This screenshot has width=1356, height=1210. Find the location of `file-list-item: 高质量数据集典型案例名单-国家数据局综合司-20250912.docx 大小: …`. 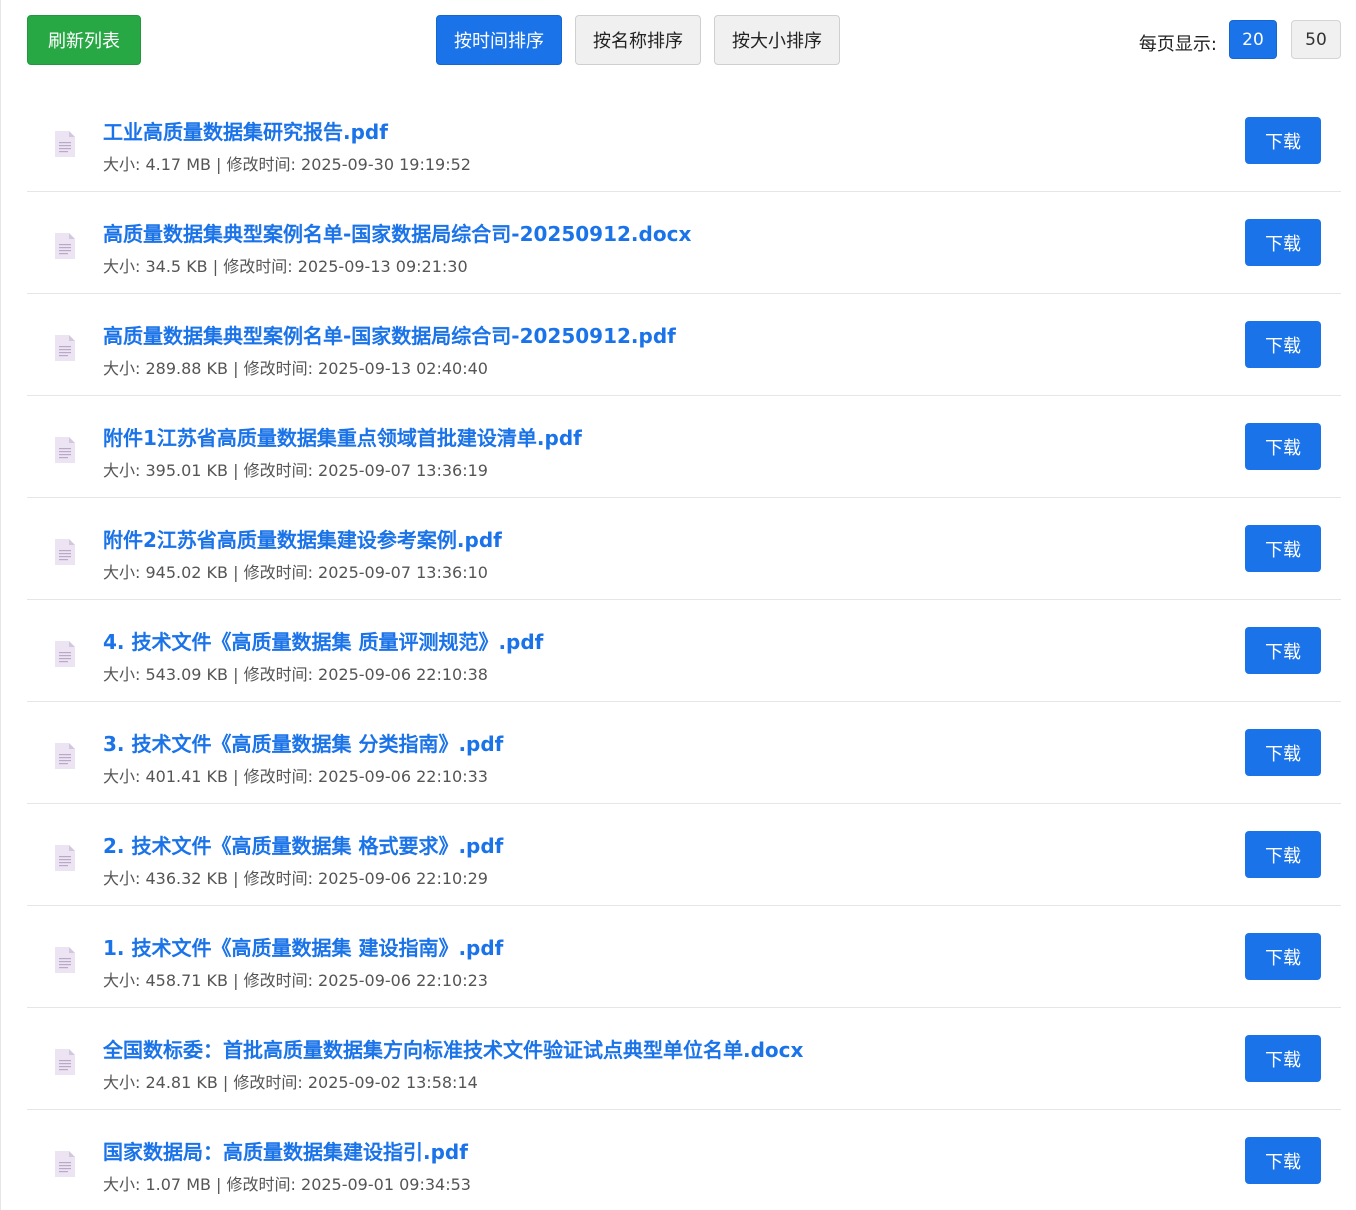

file-list-item: 高质量数据集典型案例名单-国家数据局综合司-20250912.docx 大小: … is located at coordinates (684, 243).